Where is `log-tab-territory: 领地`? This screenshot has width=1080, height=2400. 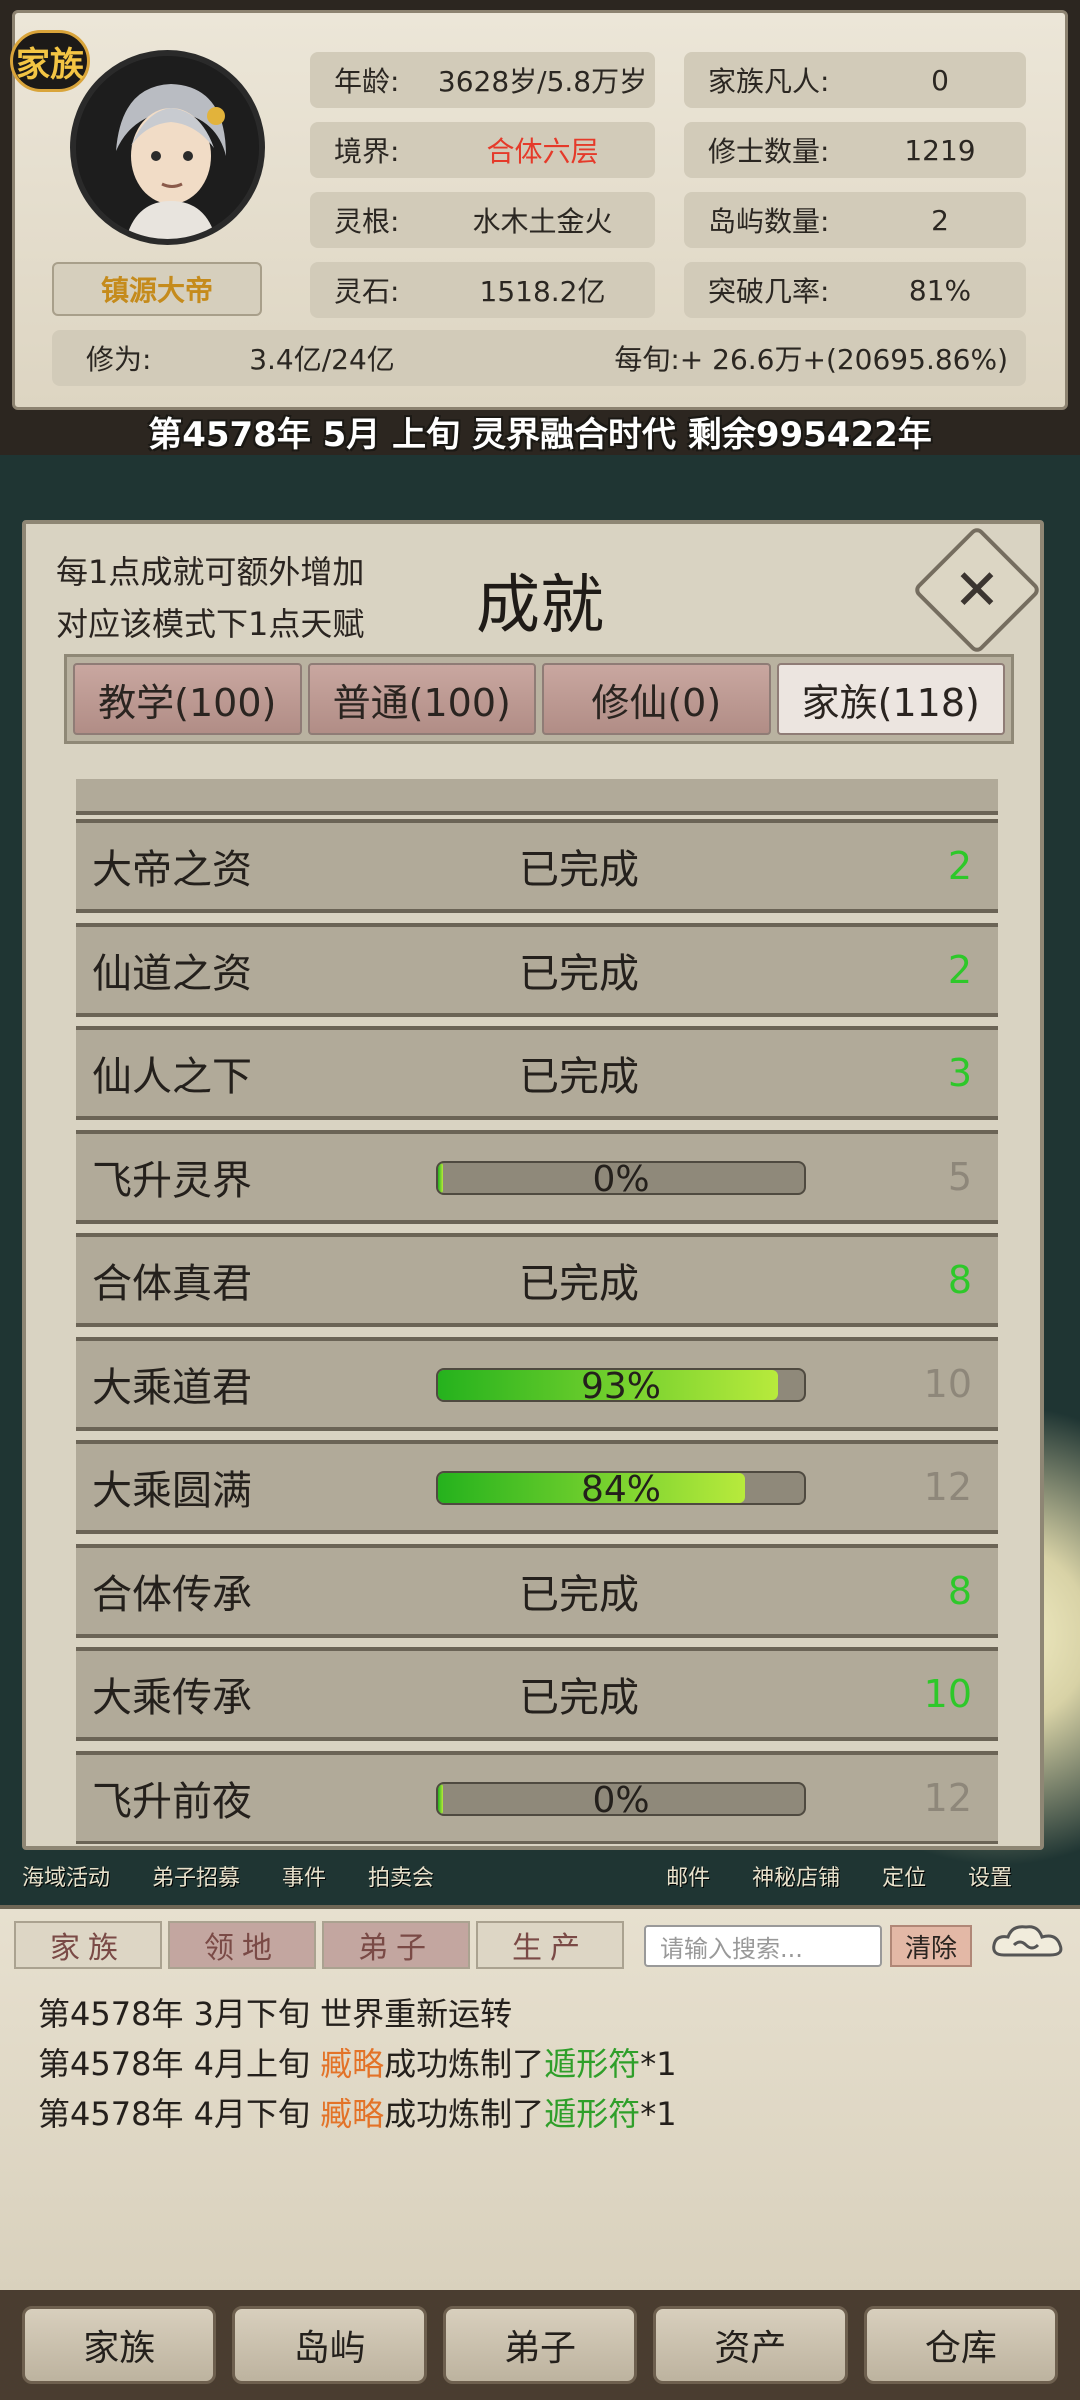
log-tab-territory: 领地 is located at coordinates (242, 1945).